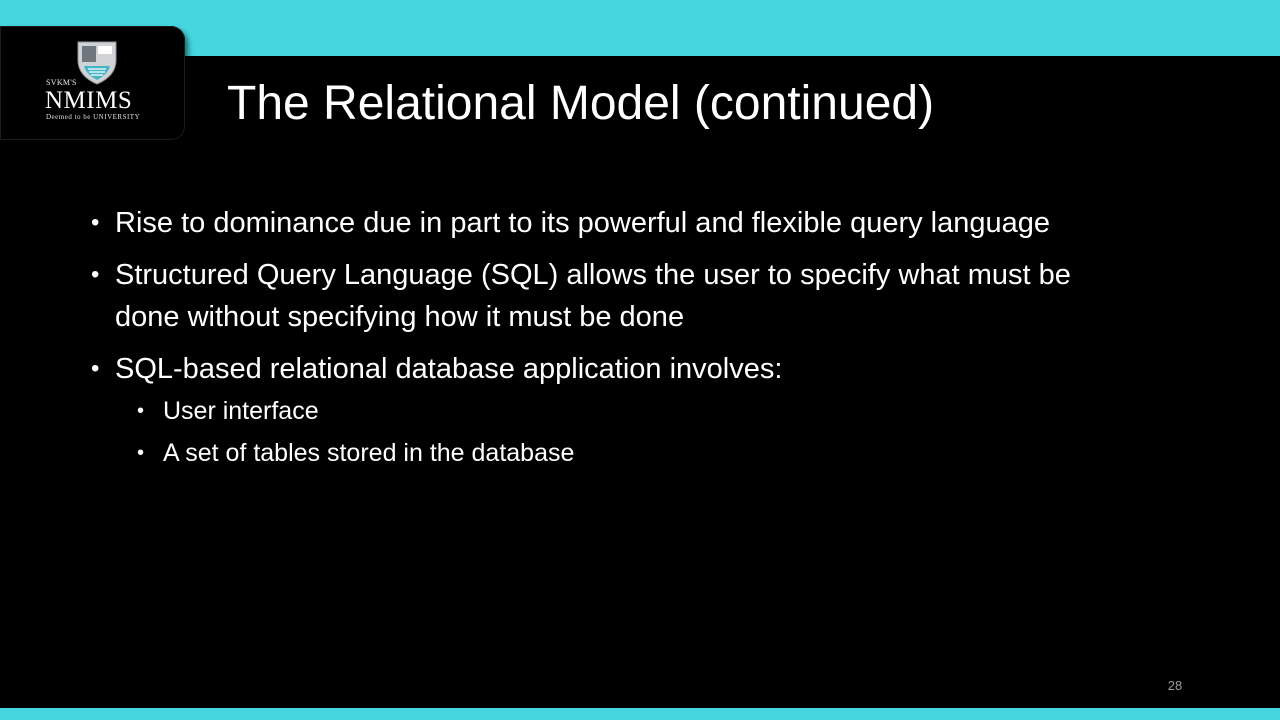  What do you see at coordinates (93, 117) in the screenshot?
I see `logo-tagline-text: Deemed to be UNIVERSITY` at bounding box center [93, 117].